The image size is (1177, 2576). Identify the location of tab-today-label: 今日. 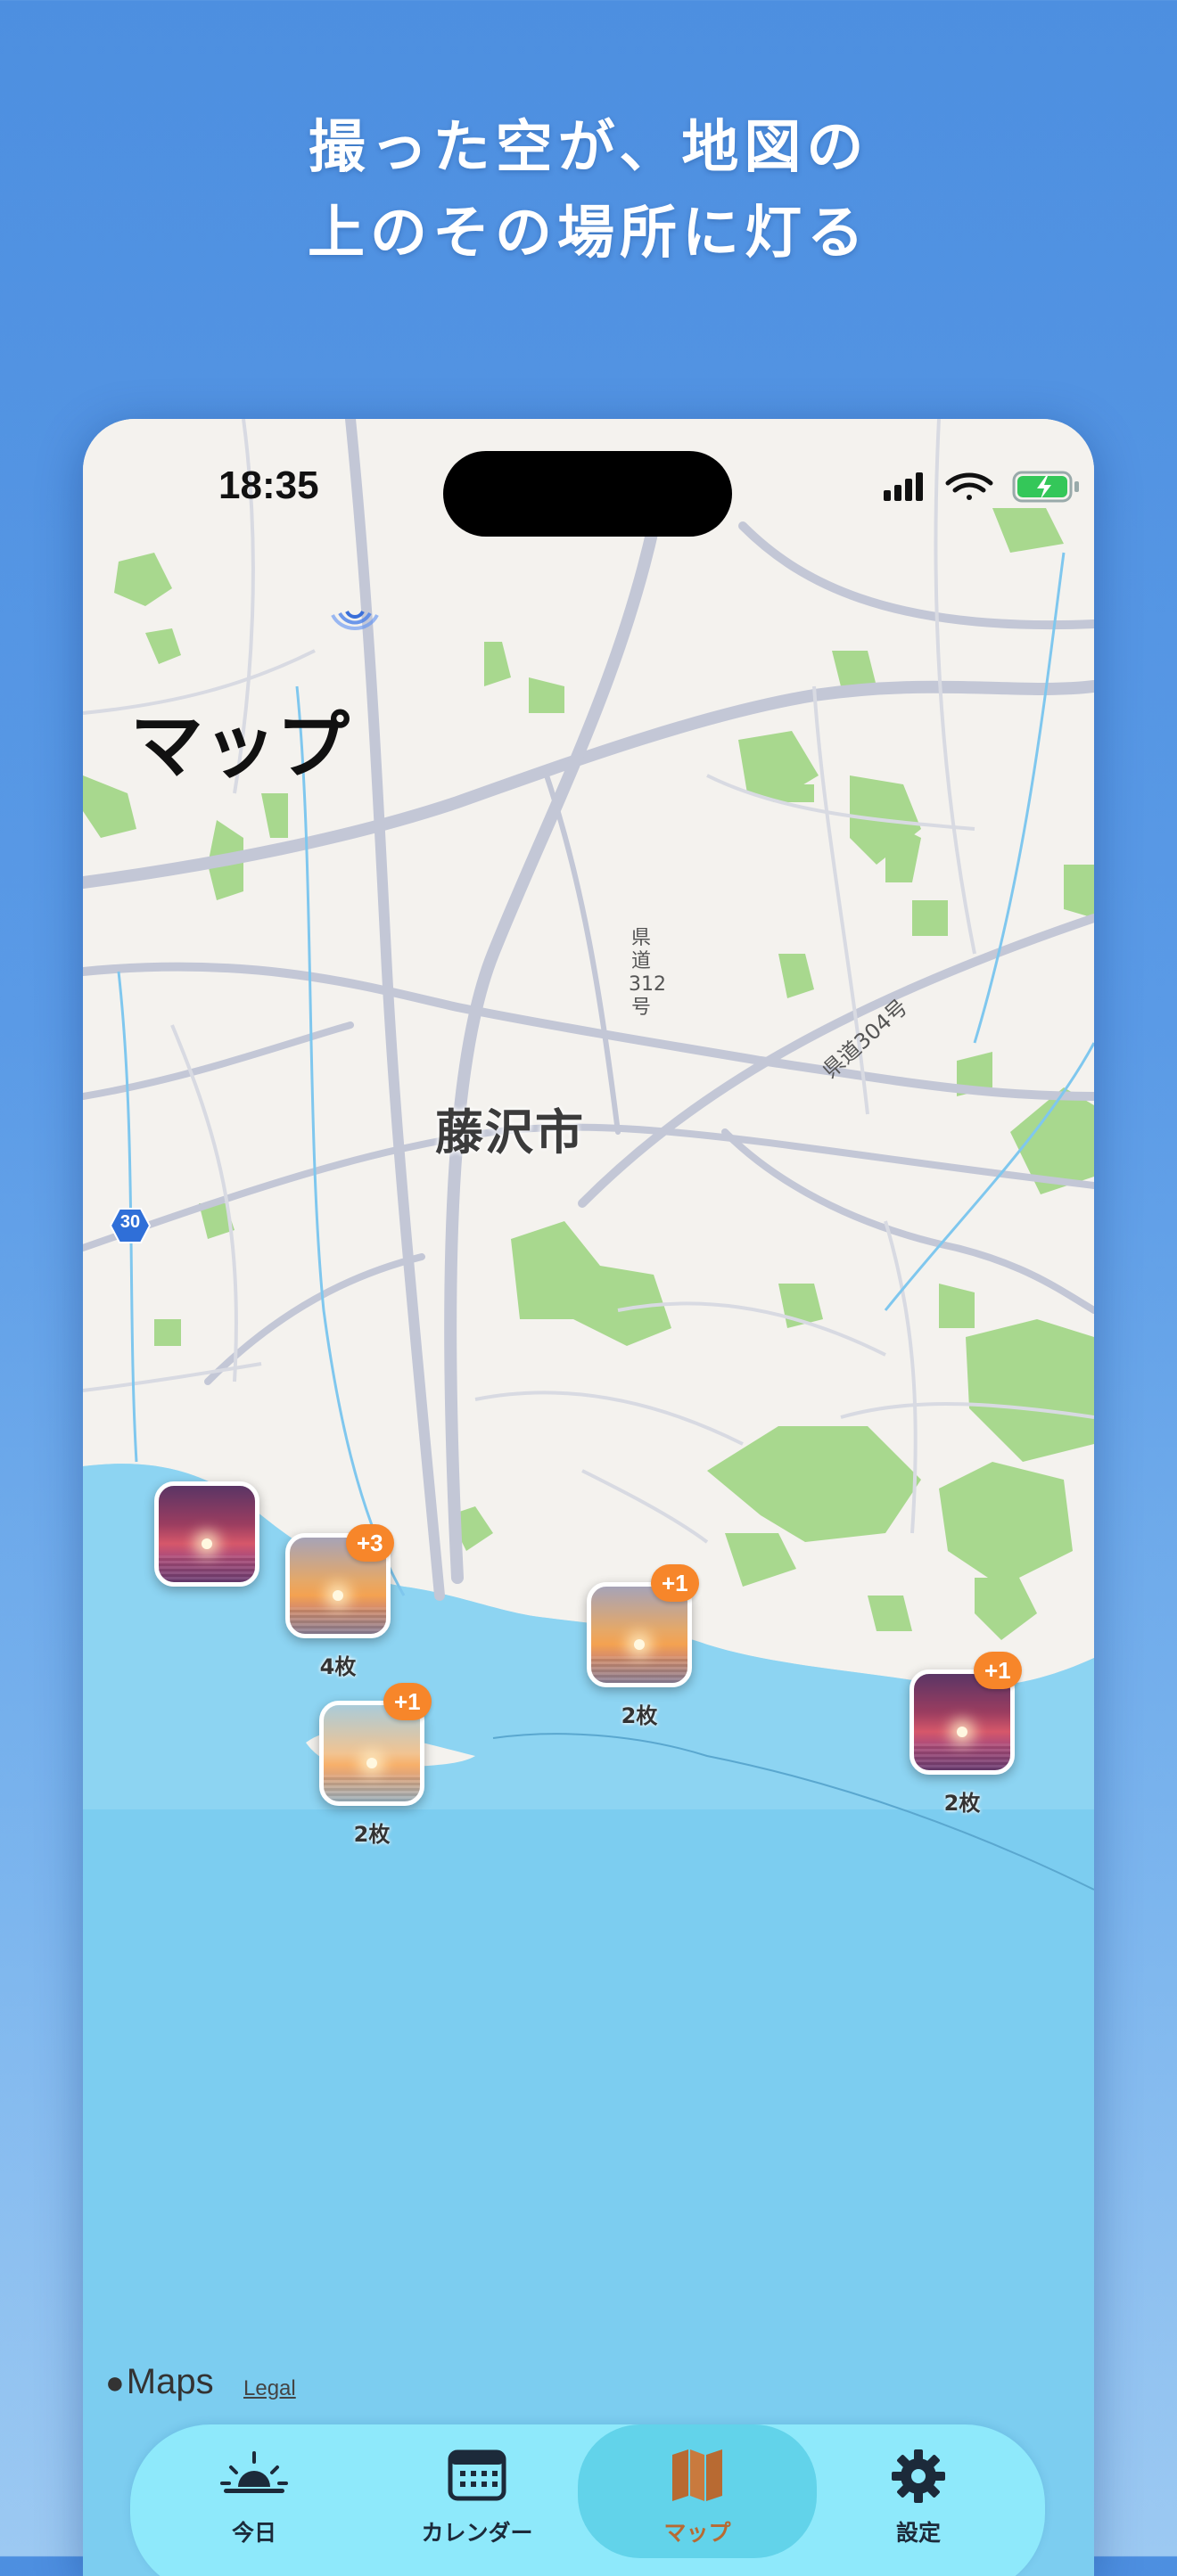
(253, 2533).